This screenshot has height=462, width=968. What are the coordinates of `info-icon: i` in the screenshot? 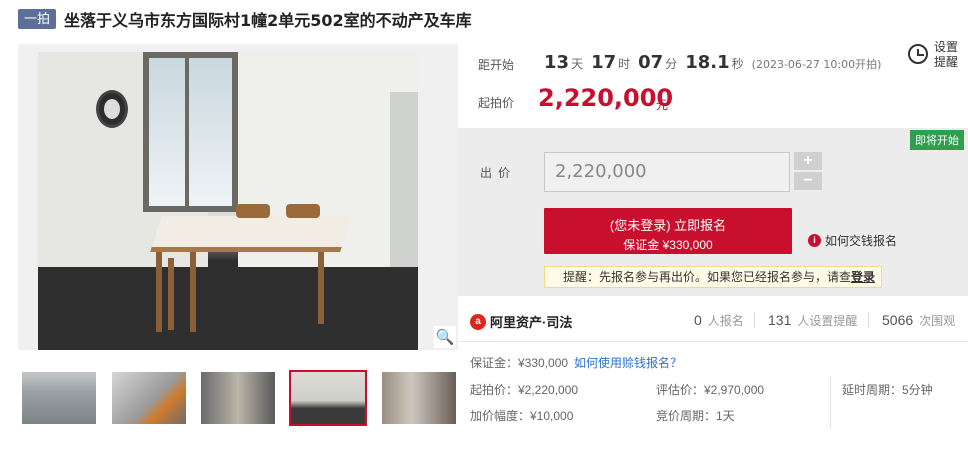 It's located at (814, 240).